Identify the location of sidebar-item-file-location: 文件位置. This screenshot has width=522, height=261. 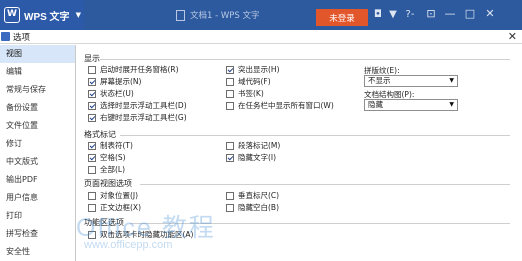
(37, 126).